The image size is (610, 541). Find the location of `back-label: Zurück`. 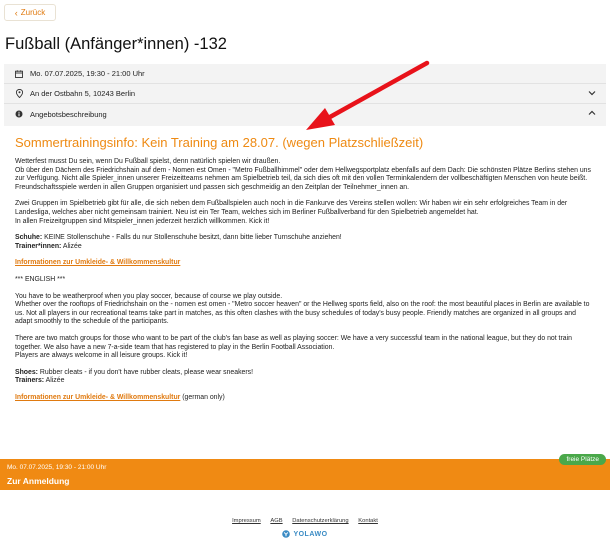

back-label: Zurück is located at coordinates (33, 12).